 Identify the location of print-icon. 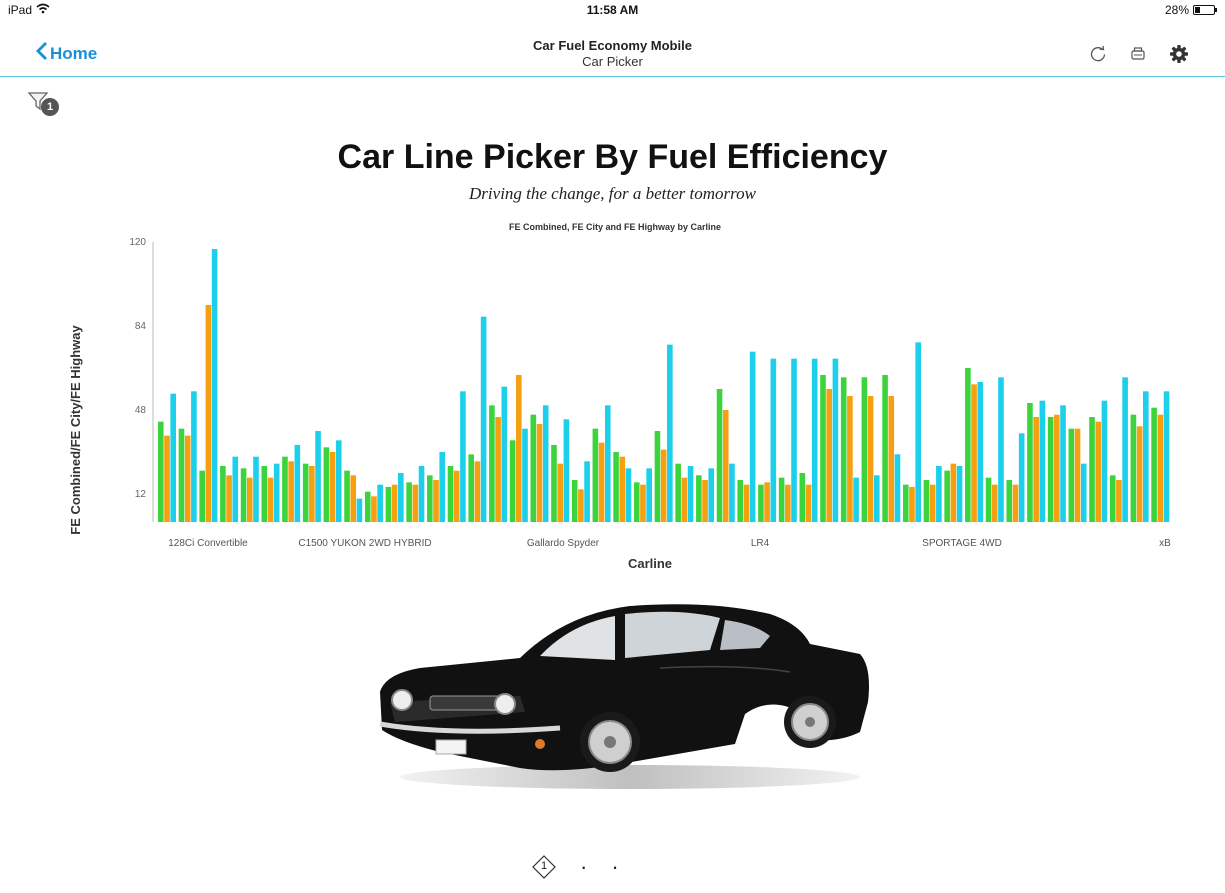
(1138, 54).